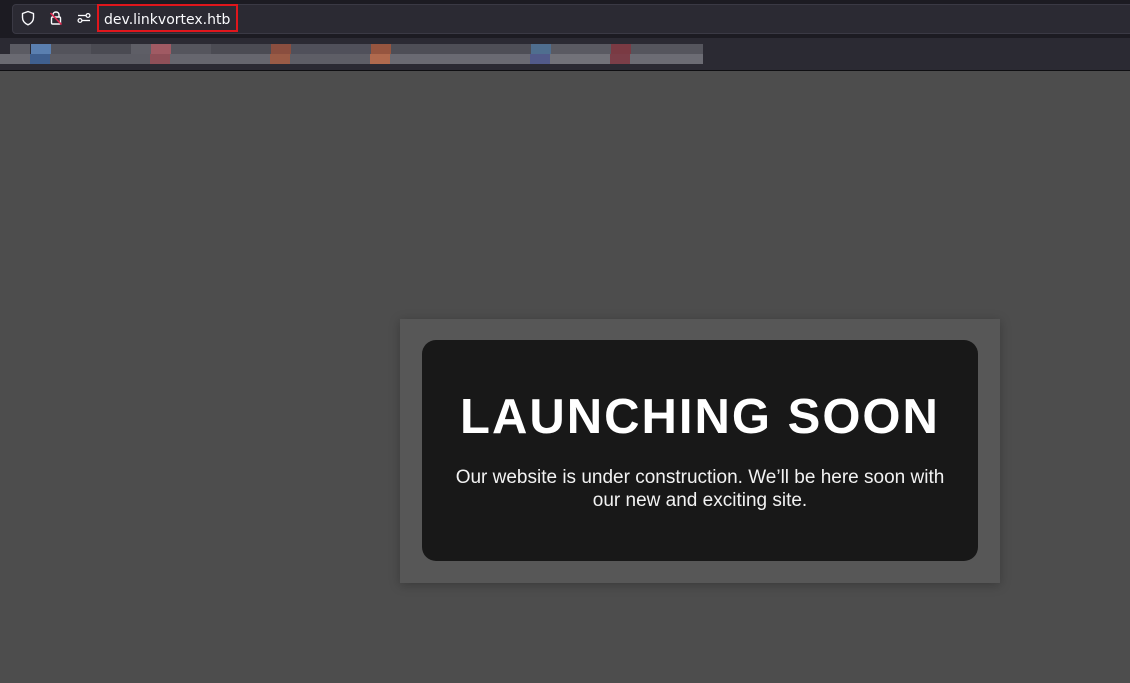 The height and width of the screenshot is (683, 1130). I want to click on insecure-lock-icon, so click(56, 18).